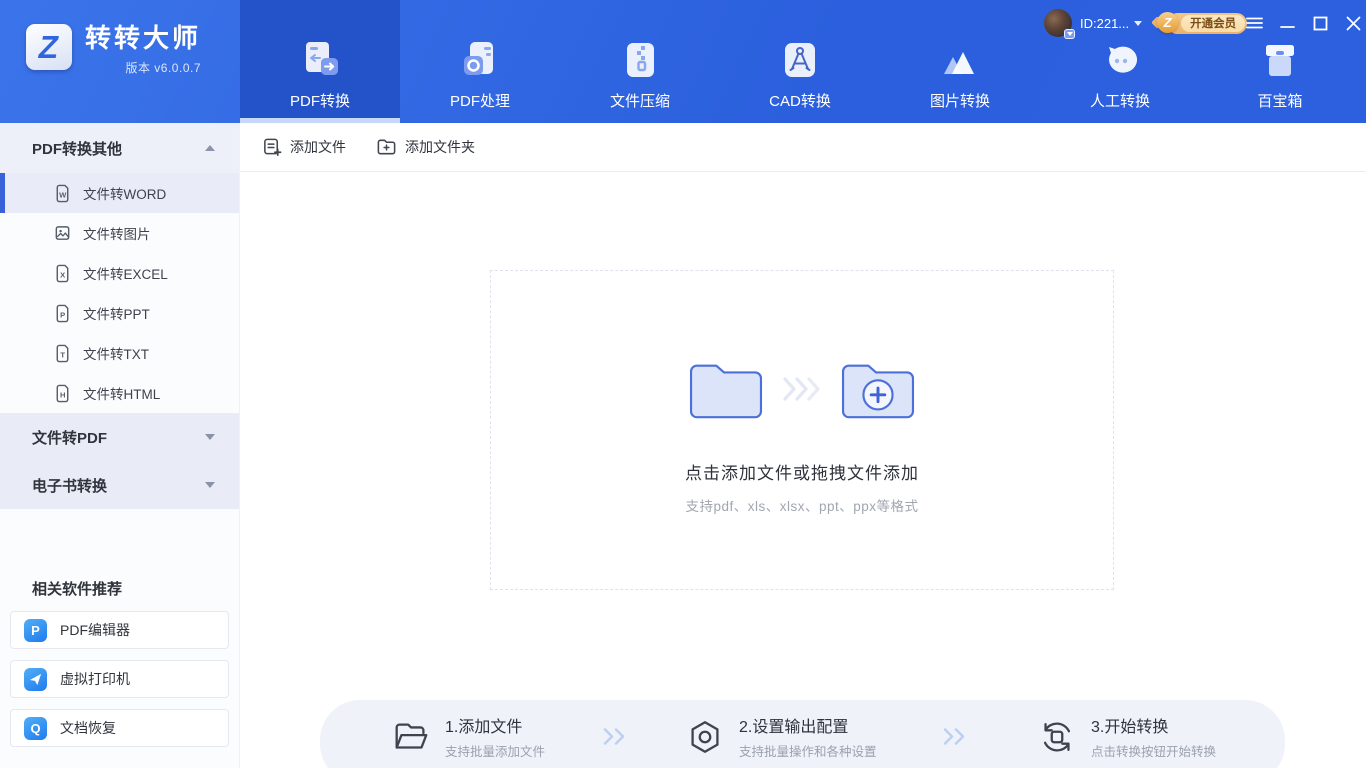  I want to click on html-doc-icon: H, so click(62, 393).